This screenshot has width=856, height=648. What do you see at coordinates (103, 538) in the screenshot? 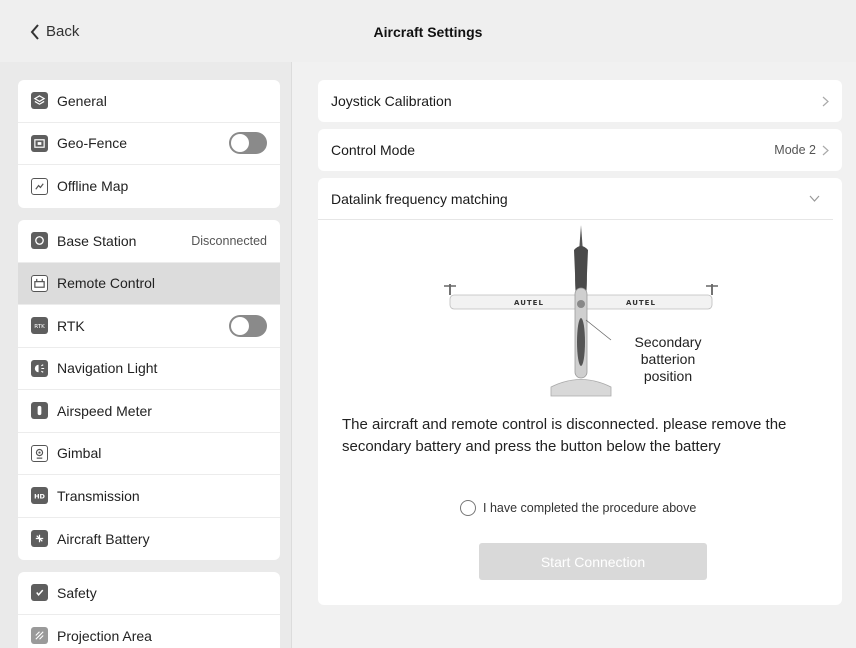
I see `sidebar-item-label: Aircraft Battery` at bounding box center [103, 538].